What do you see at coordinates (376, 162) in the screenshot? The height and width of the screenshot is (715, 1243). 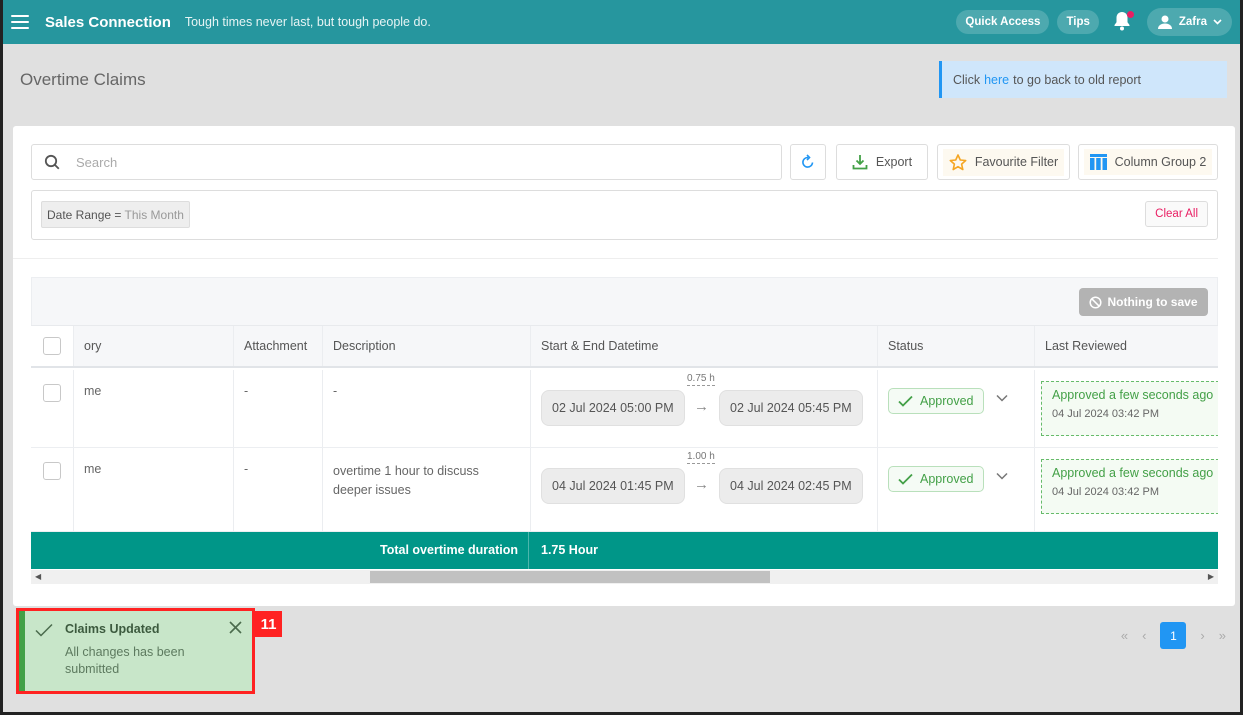 I see `search-input` at bounding box center [376, 162].